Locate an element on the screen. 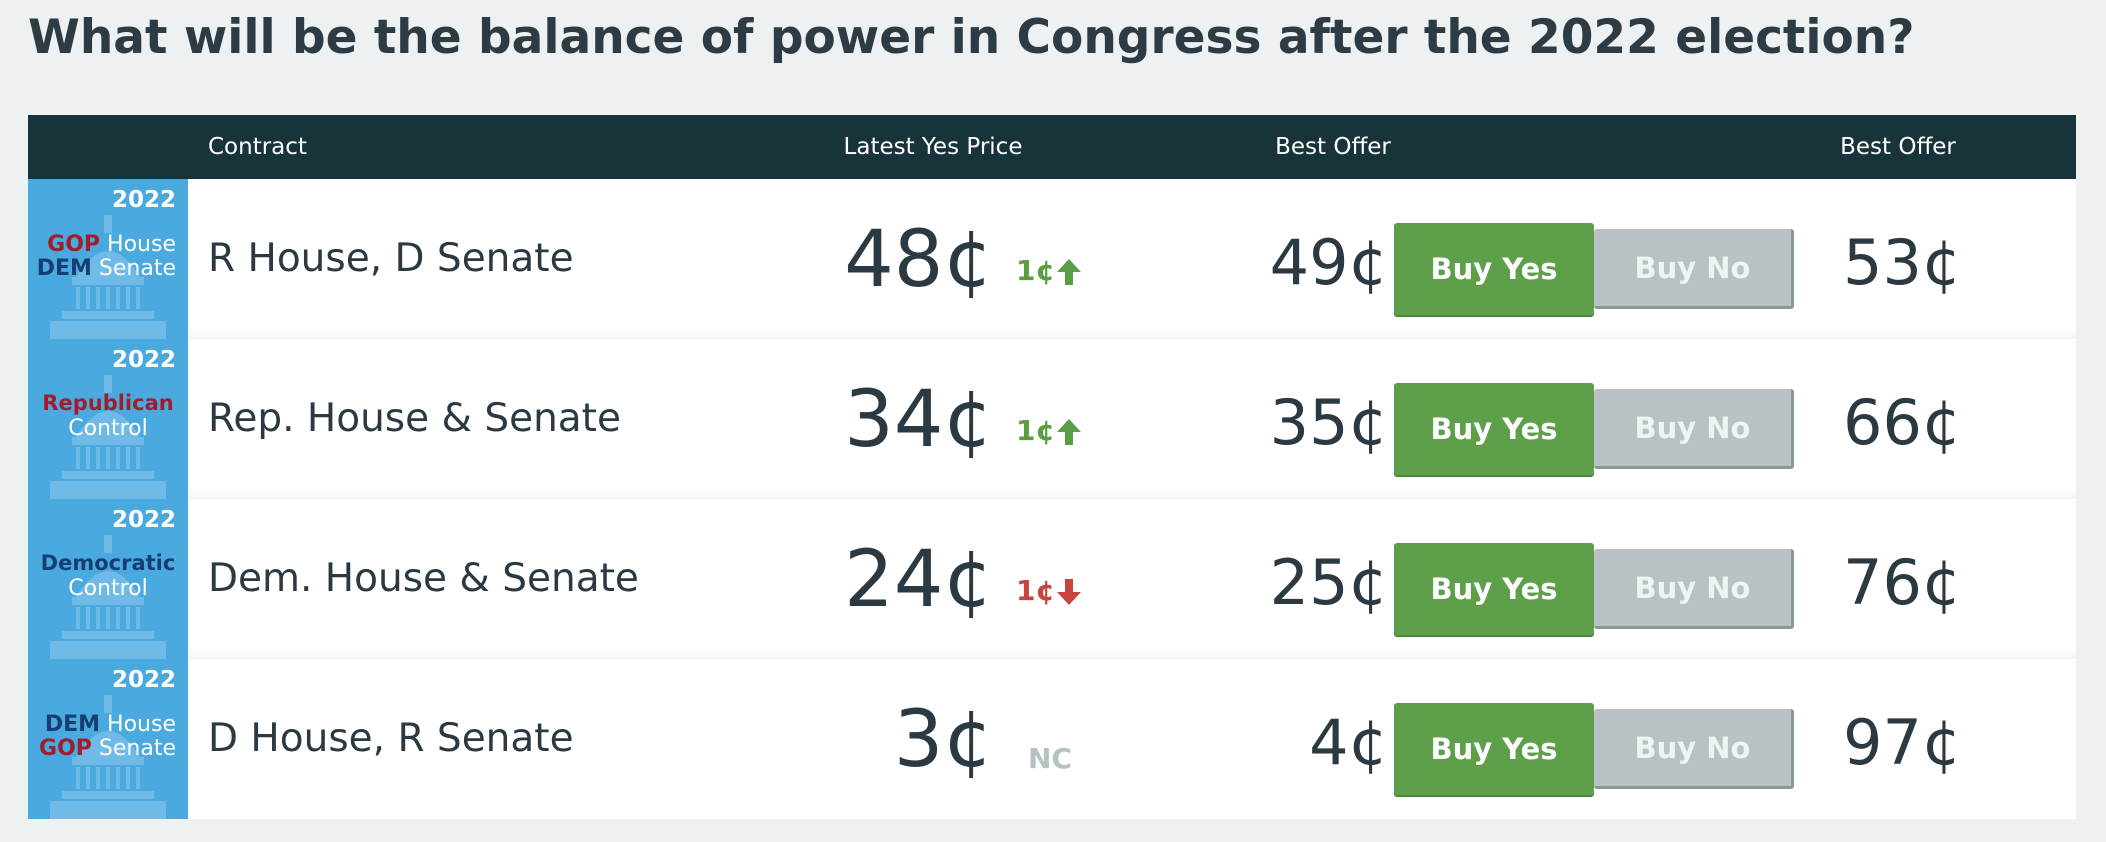 This screenshot has height=842, width=2106. best-offer-no: 76¢ is located at coordinates (1902, 582).